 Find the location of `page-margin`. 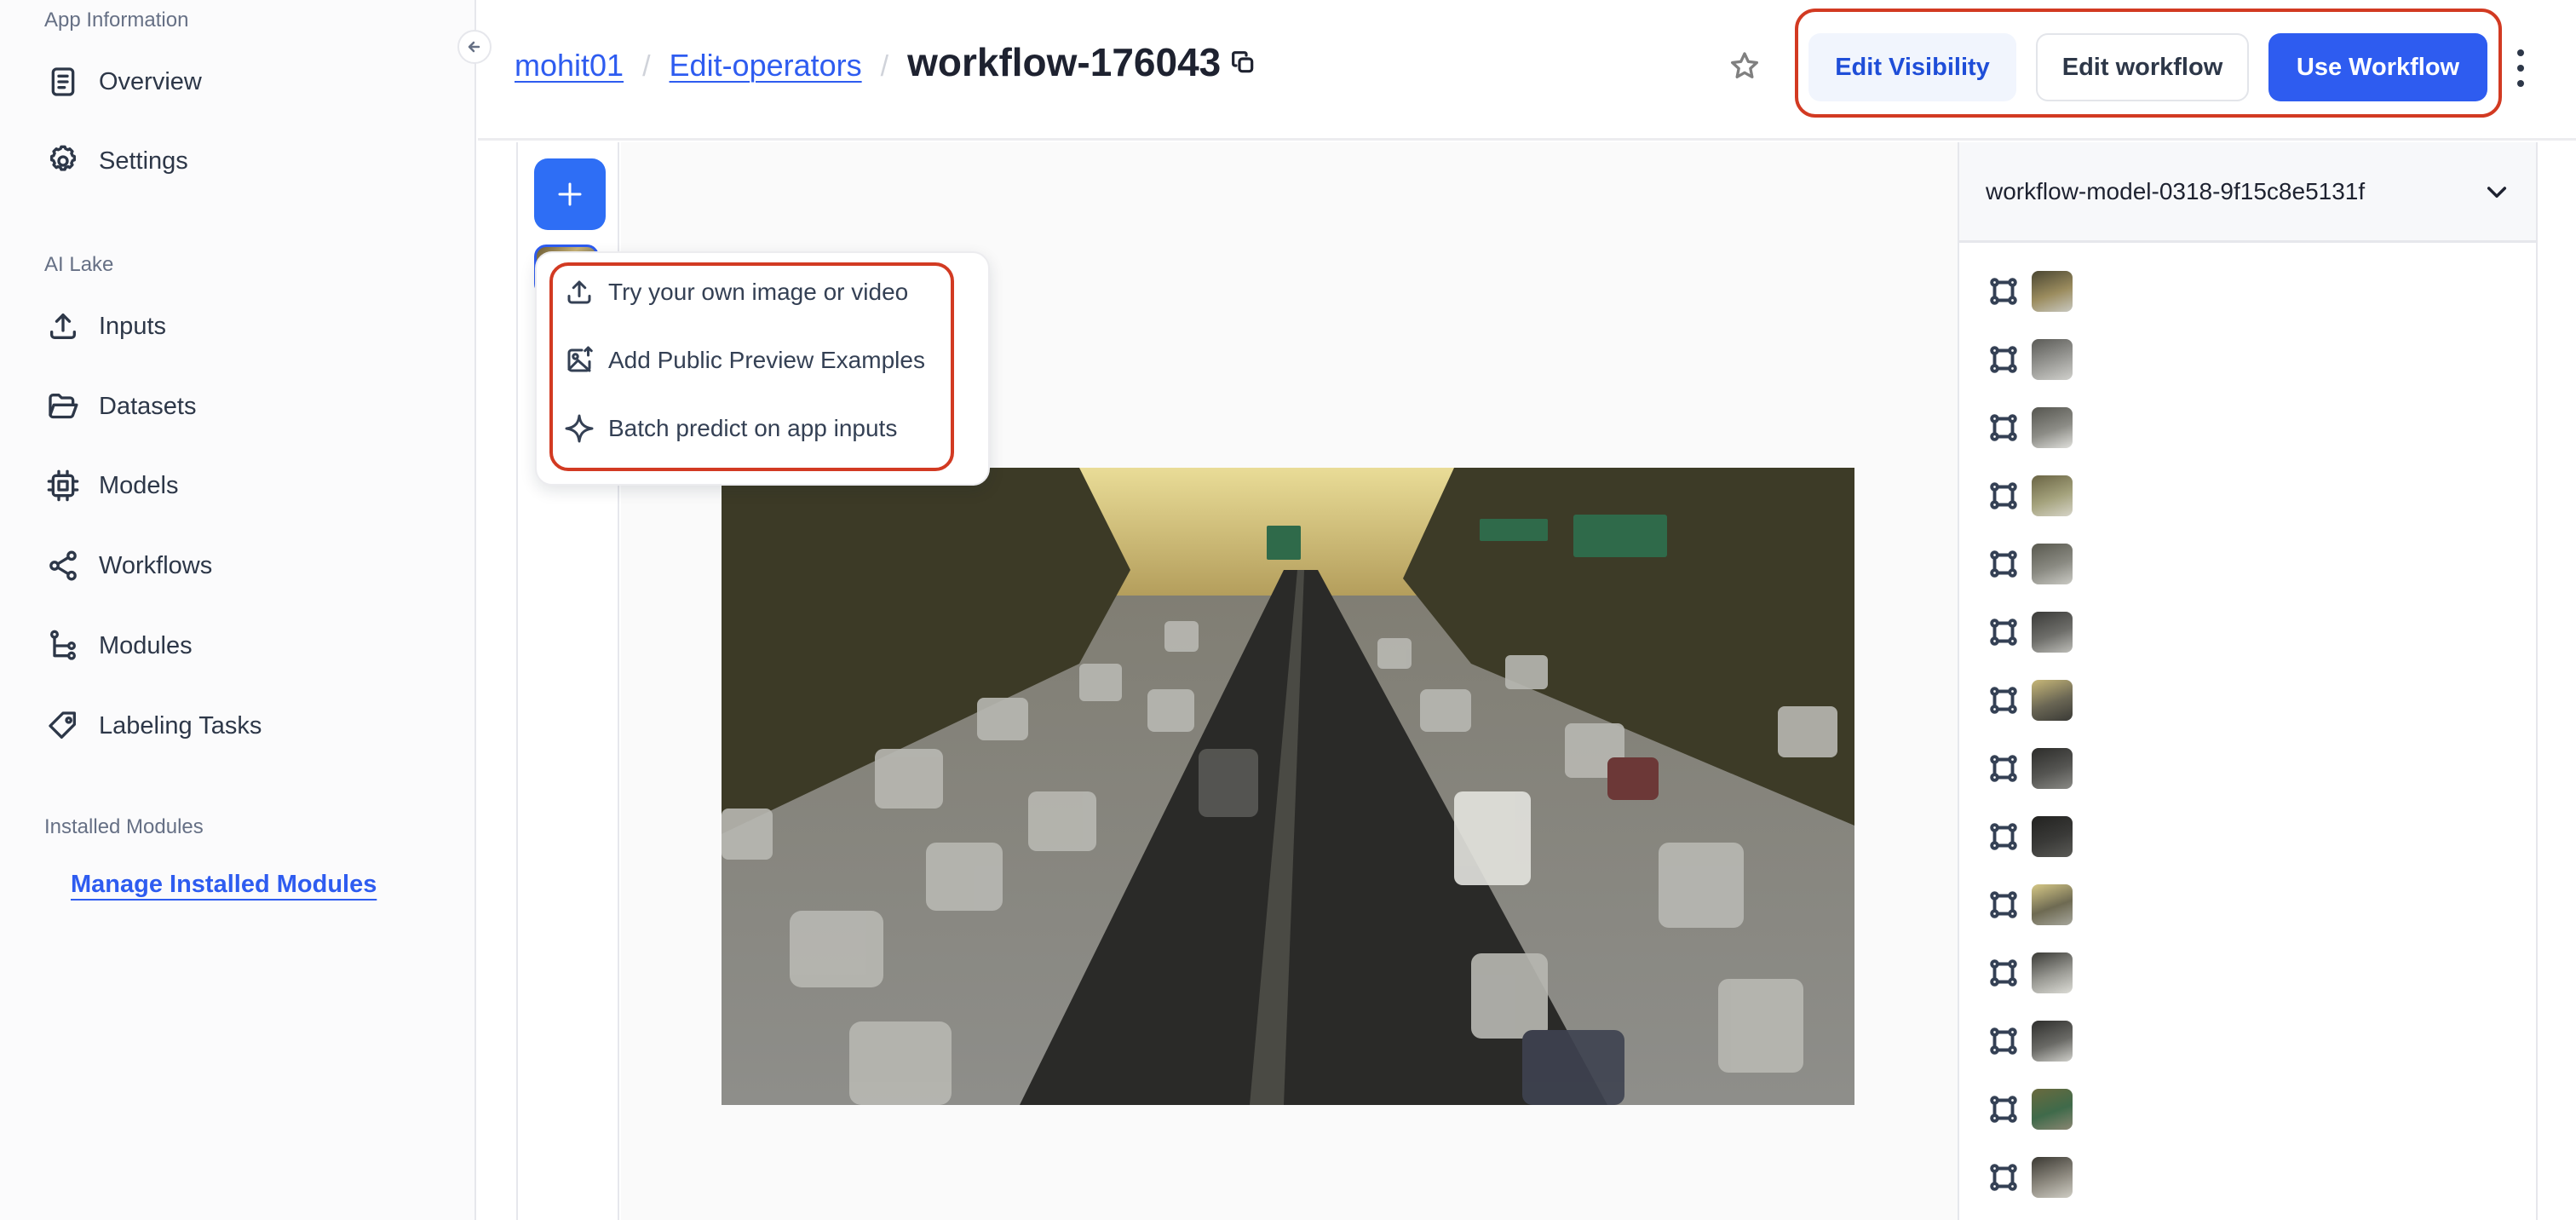

page-margin is located at coordinates (2558, 681).